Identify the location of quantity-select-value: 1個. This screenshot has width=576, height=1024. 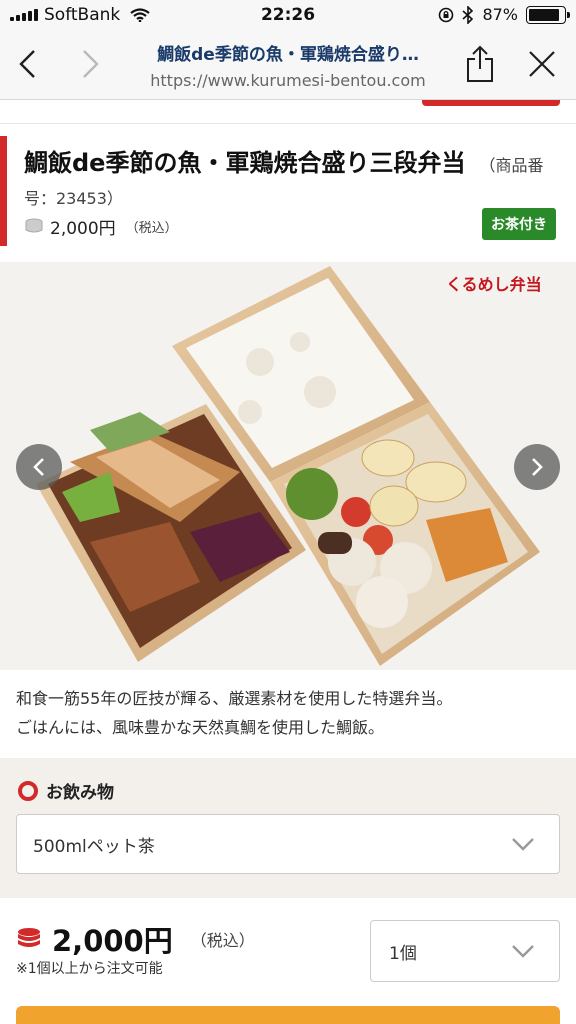
(403, 953).